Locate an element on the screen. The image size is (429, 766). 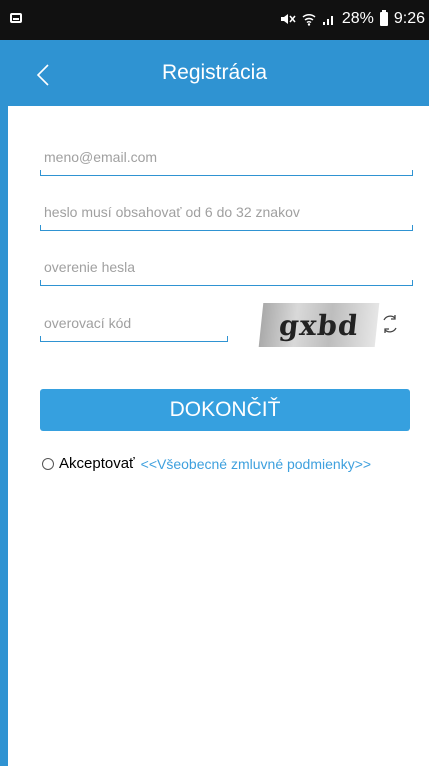
email-field is located at coordinates (226, 157).